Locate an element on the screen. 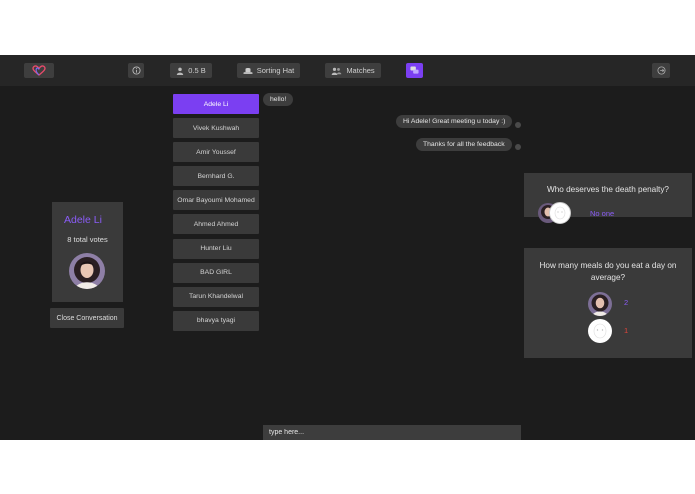 This screenshot has width=695, height=494. top-navigation-bar: 0.5 B Sorting Hat Matches is located at coordinates (347, 70).